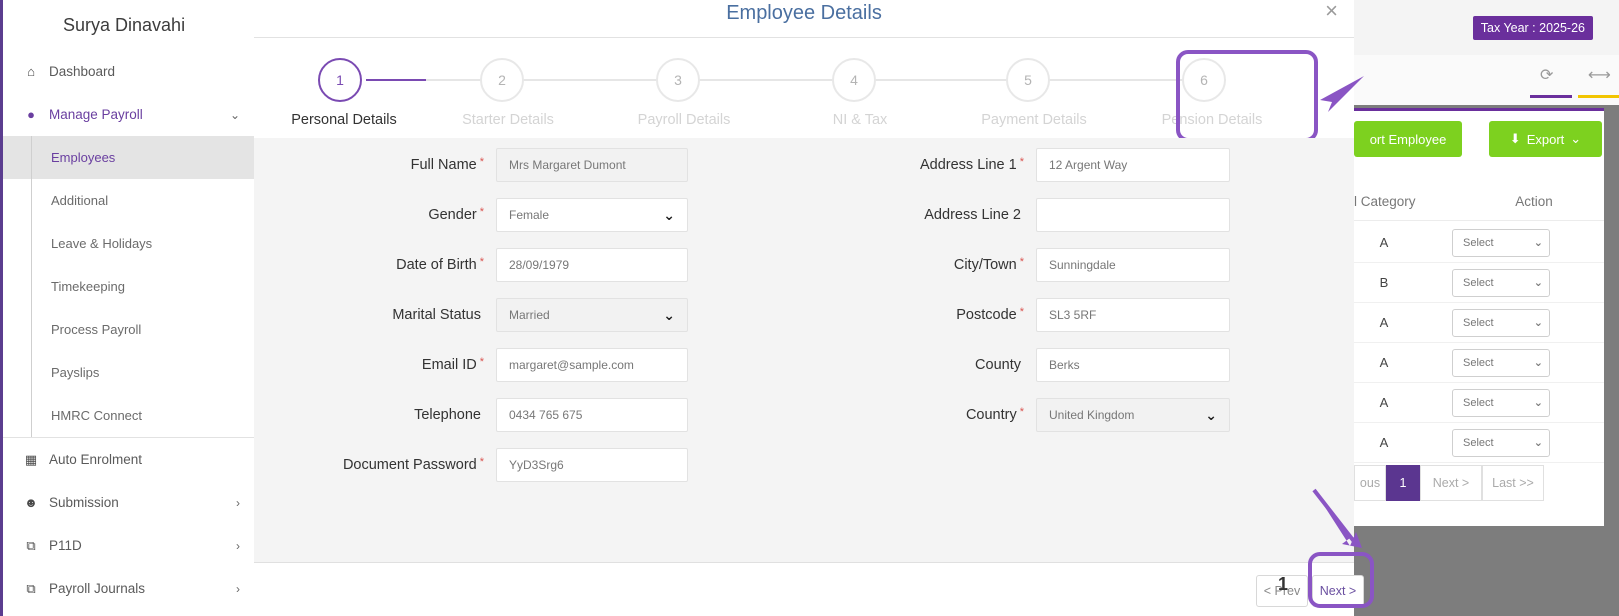  What do you see at coordinates (1545, 139) in the screenshot?
I see `export-button: ⬇ Export ⌄` at bounding box center [1545, 139].